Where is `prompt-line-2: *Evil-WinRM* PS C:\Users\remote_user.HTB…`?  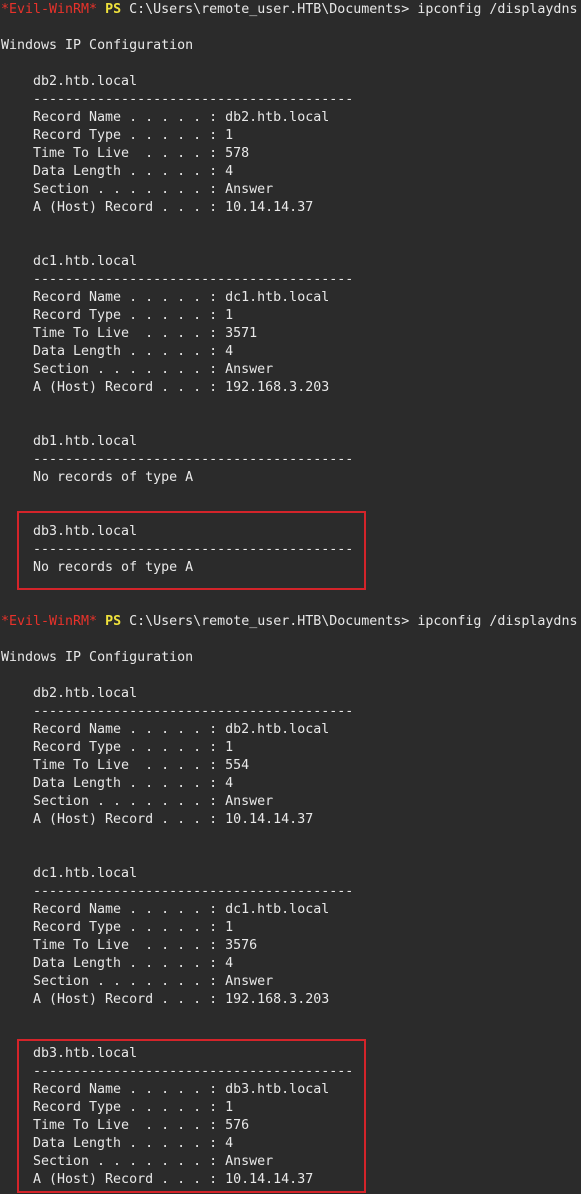 prompt-line-2: *Evil-WinRM* PS C:\Users\remote_user.HTB… is located at coordinates (289, 622).